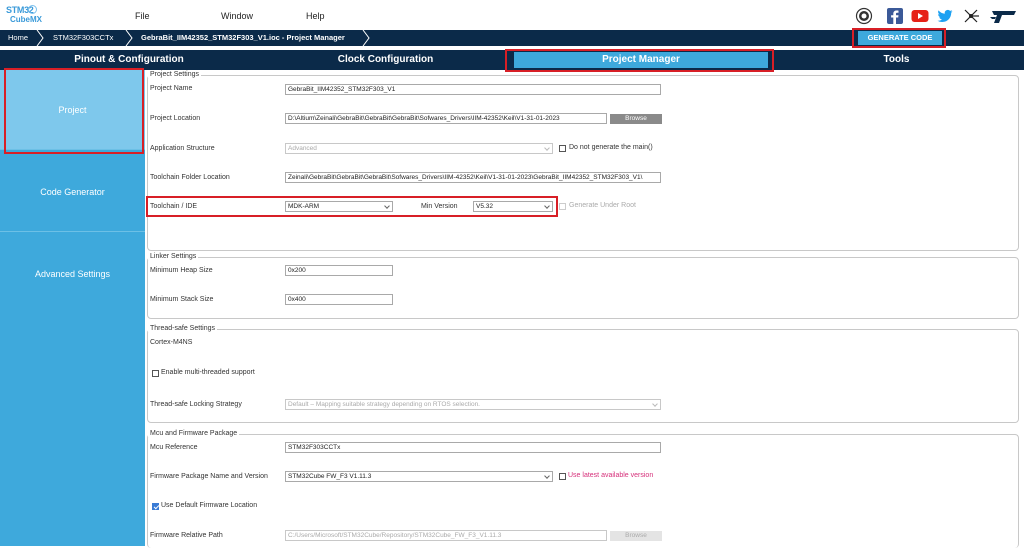 Image resolution: width=1024 pixels, height=548 pixels. What do you see at coordinates (74, 111) in the screenshot?
I see `highlight-box-project` at bounding box center [74, 111].